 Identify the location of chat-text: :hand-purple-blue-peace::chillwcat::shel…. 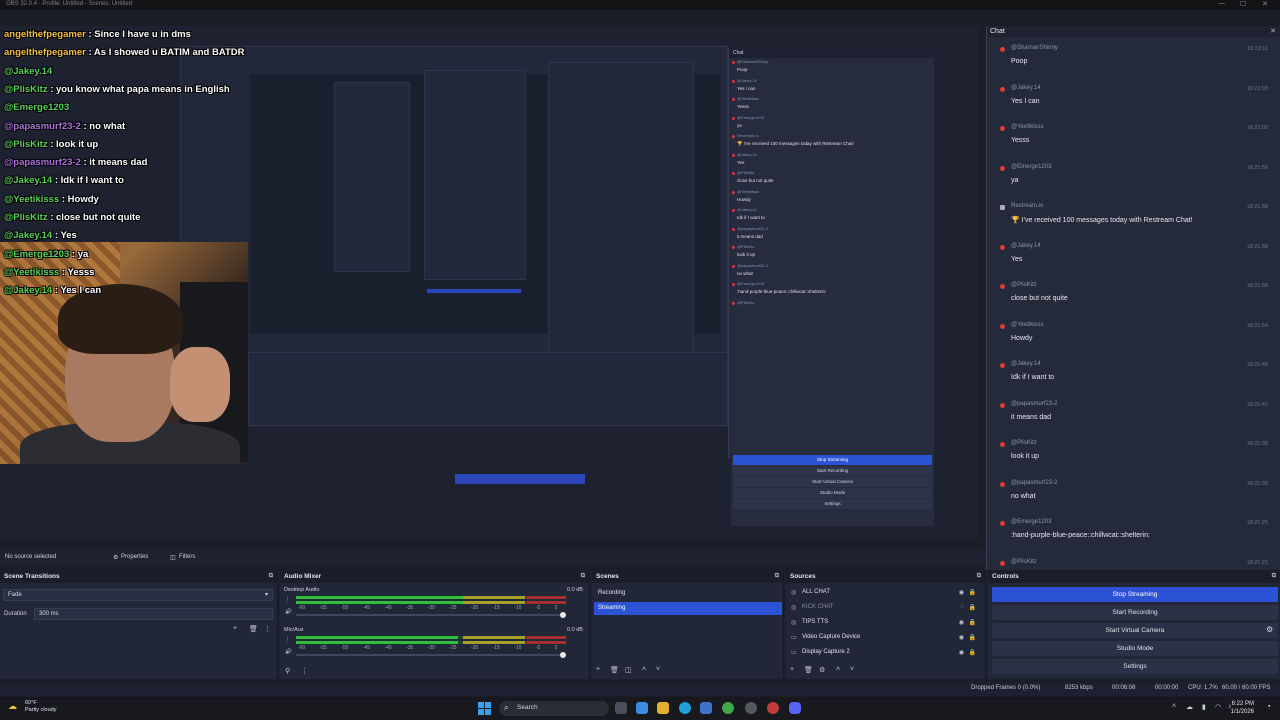
(1080, 535).